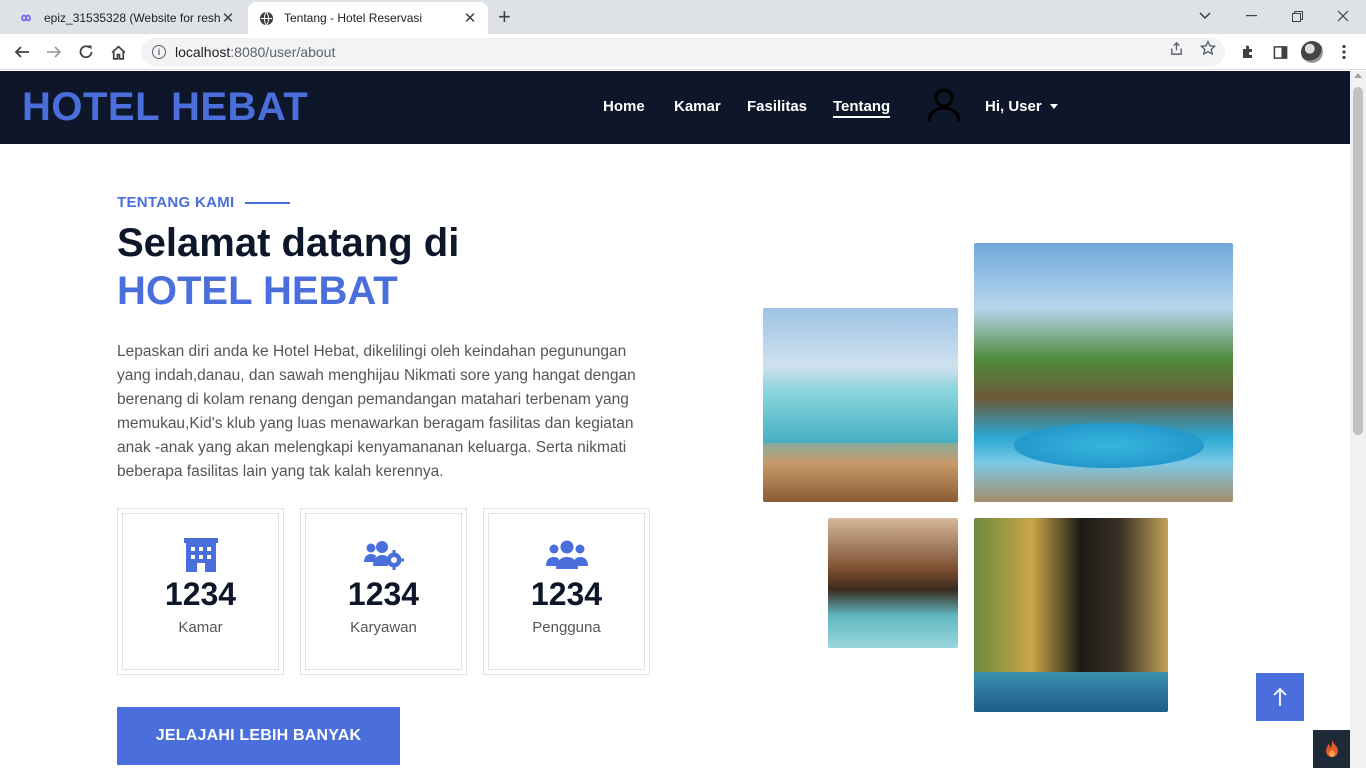  Describe the element at coordinates (1251, 16) in the screenshot. I see `minimize-icon` at that location.